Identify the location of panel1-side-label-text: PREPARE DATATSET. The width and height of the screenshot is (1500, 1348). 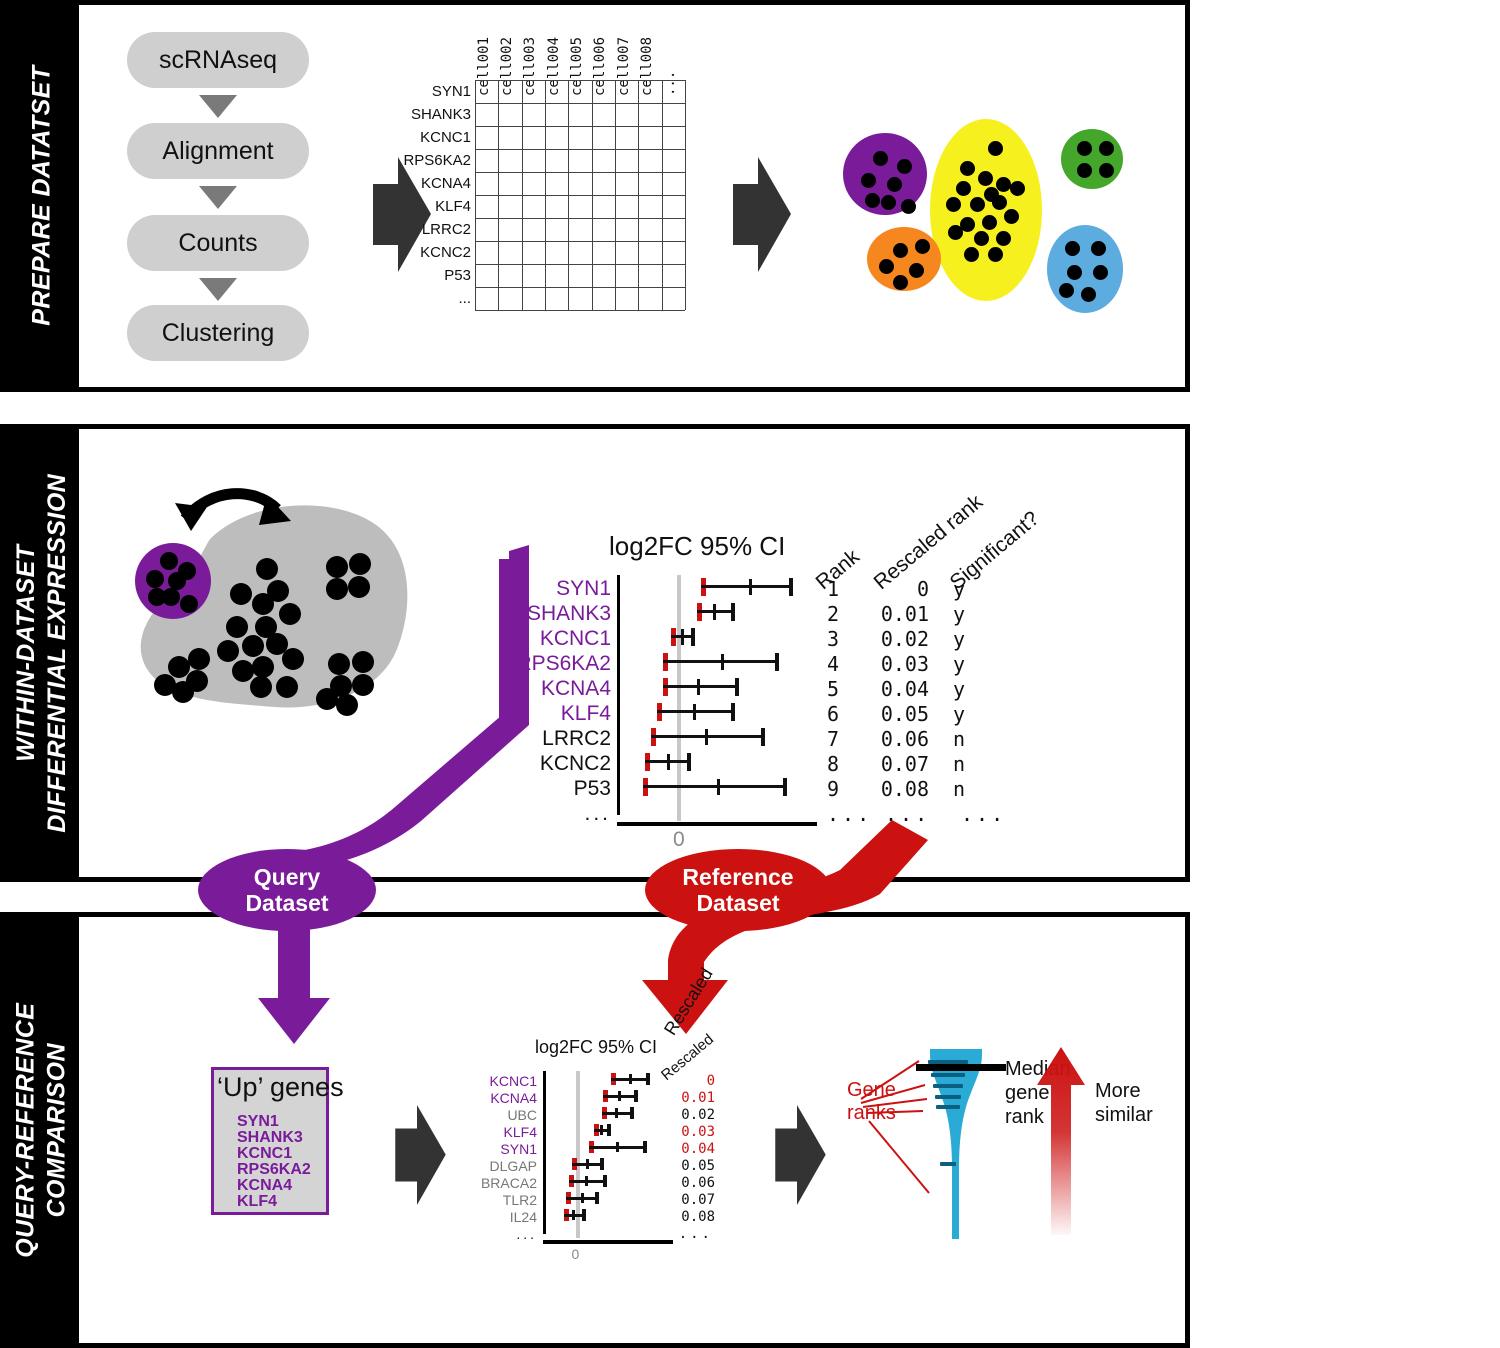
(41, 196).